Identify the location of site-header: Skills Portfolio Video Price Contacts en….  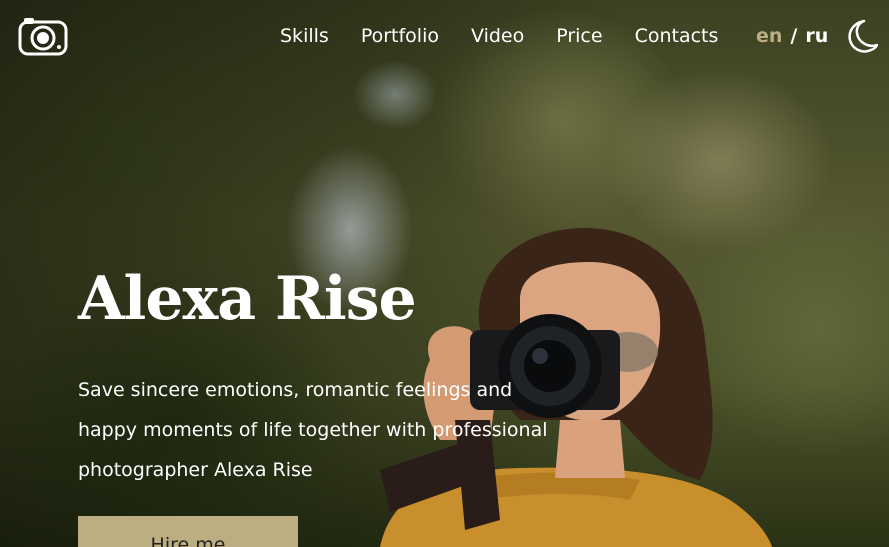
(444, 36).